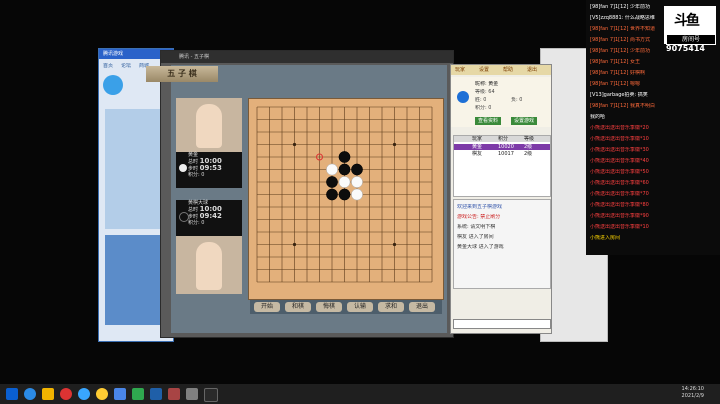  What do you see at coordinates (113, 85) in the screenshot?
I see `qq-logo-icon` at bounding box center [113, 85].